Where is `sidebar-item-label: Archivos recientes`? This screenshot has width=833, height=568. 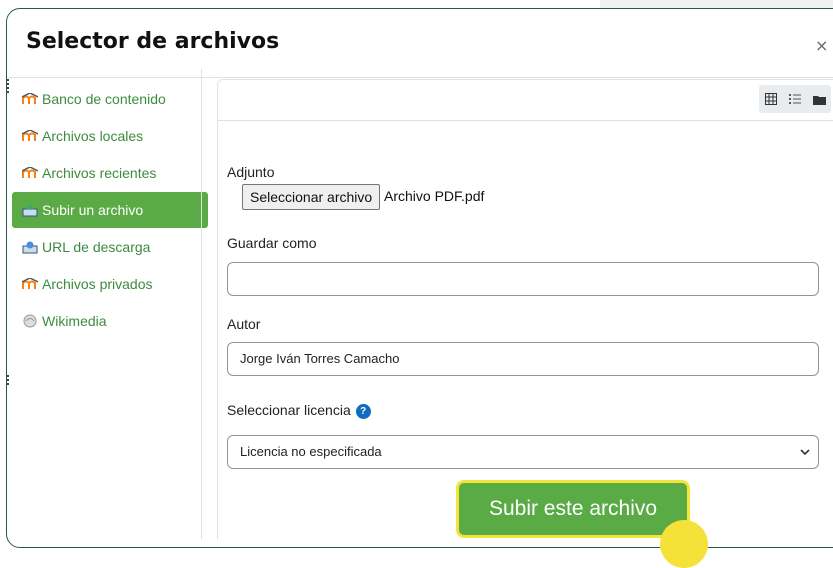 sidebar-item-label: Archivos recientes is located at coordinates (99, 173).